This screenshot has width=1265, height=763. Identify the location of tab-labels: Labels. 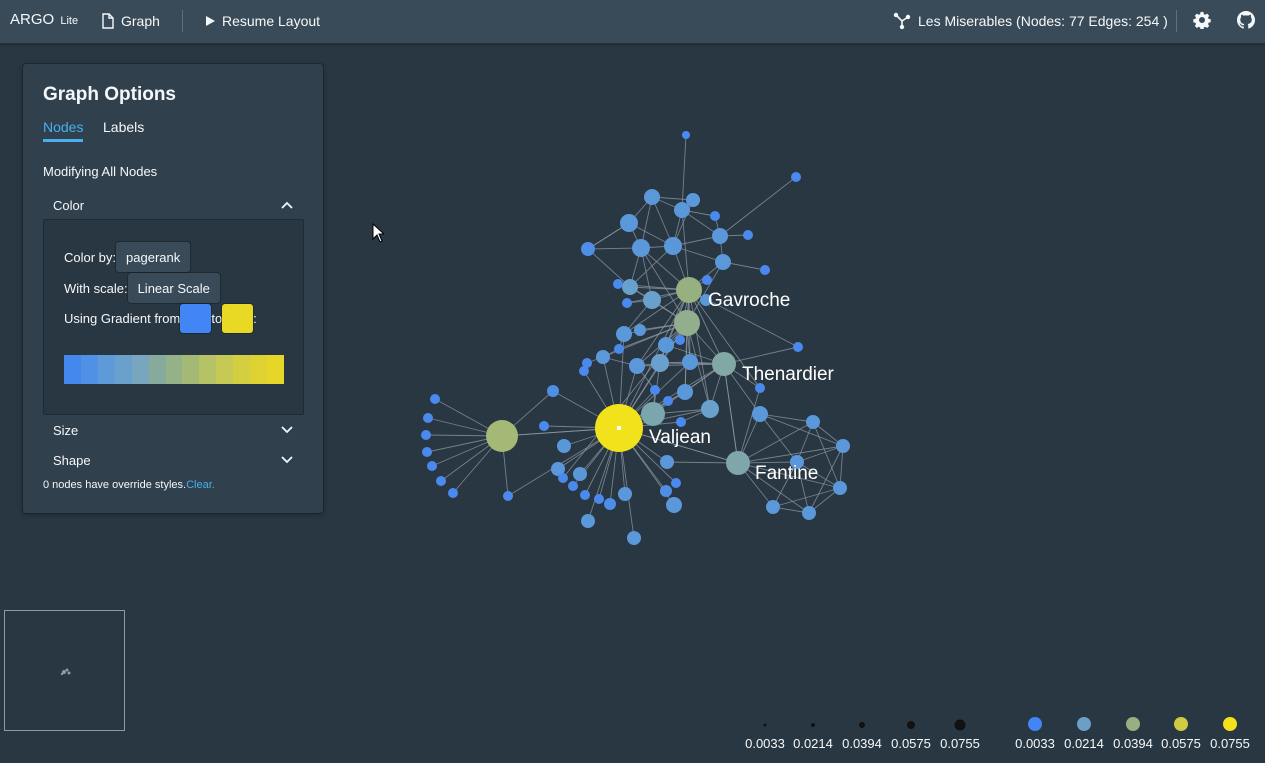
(123, 129).